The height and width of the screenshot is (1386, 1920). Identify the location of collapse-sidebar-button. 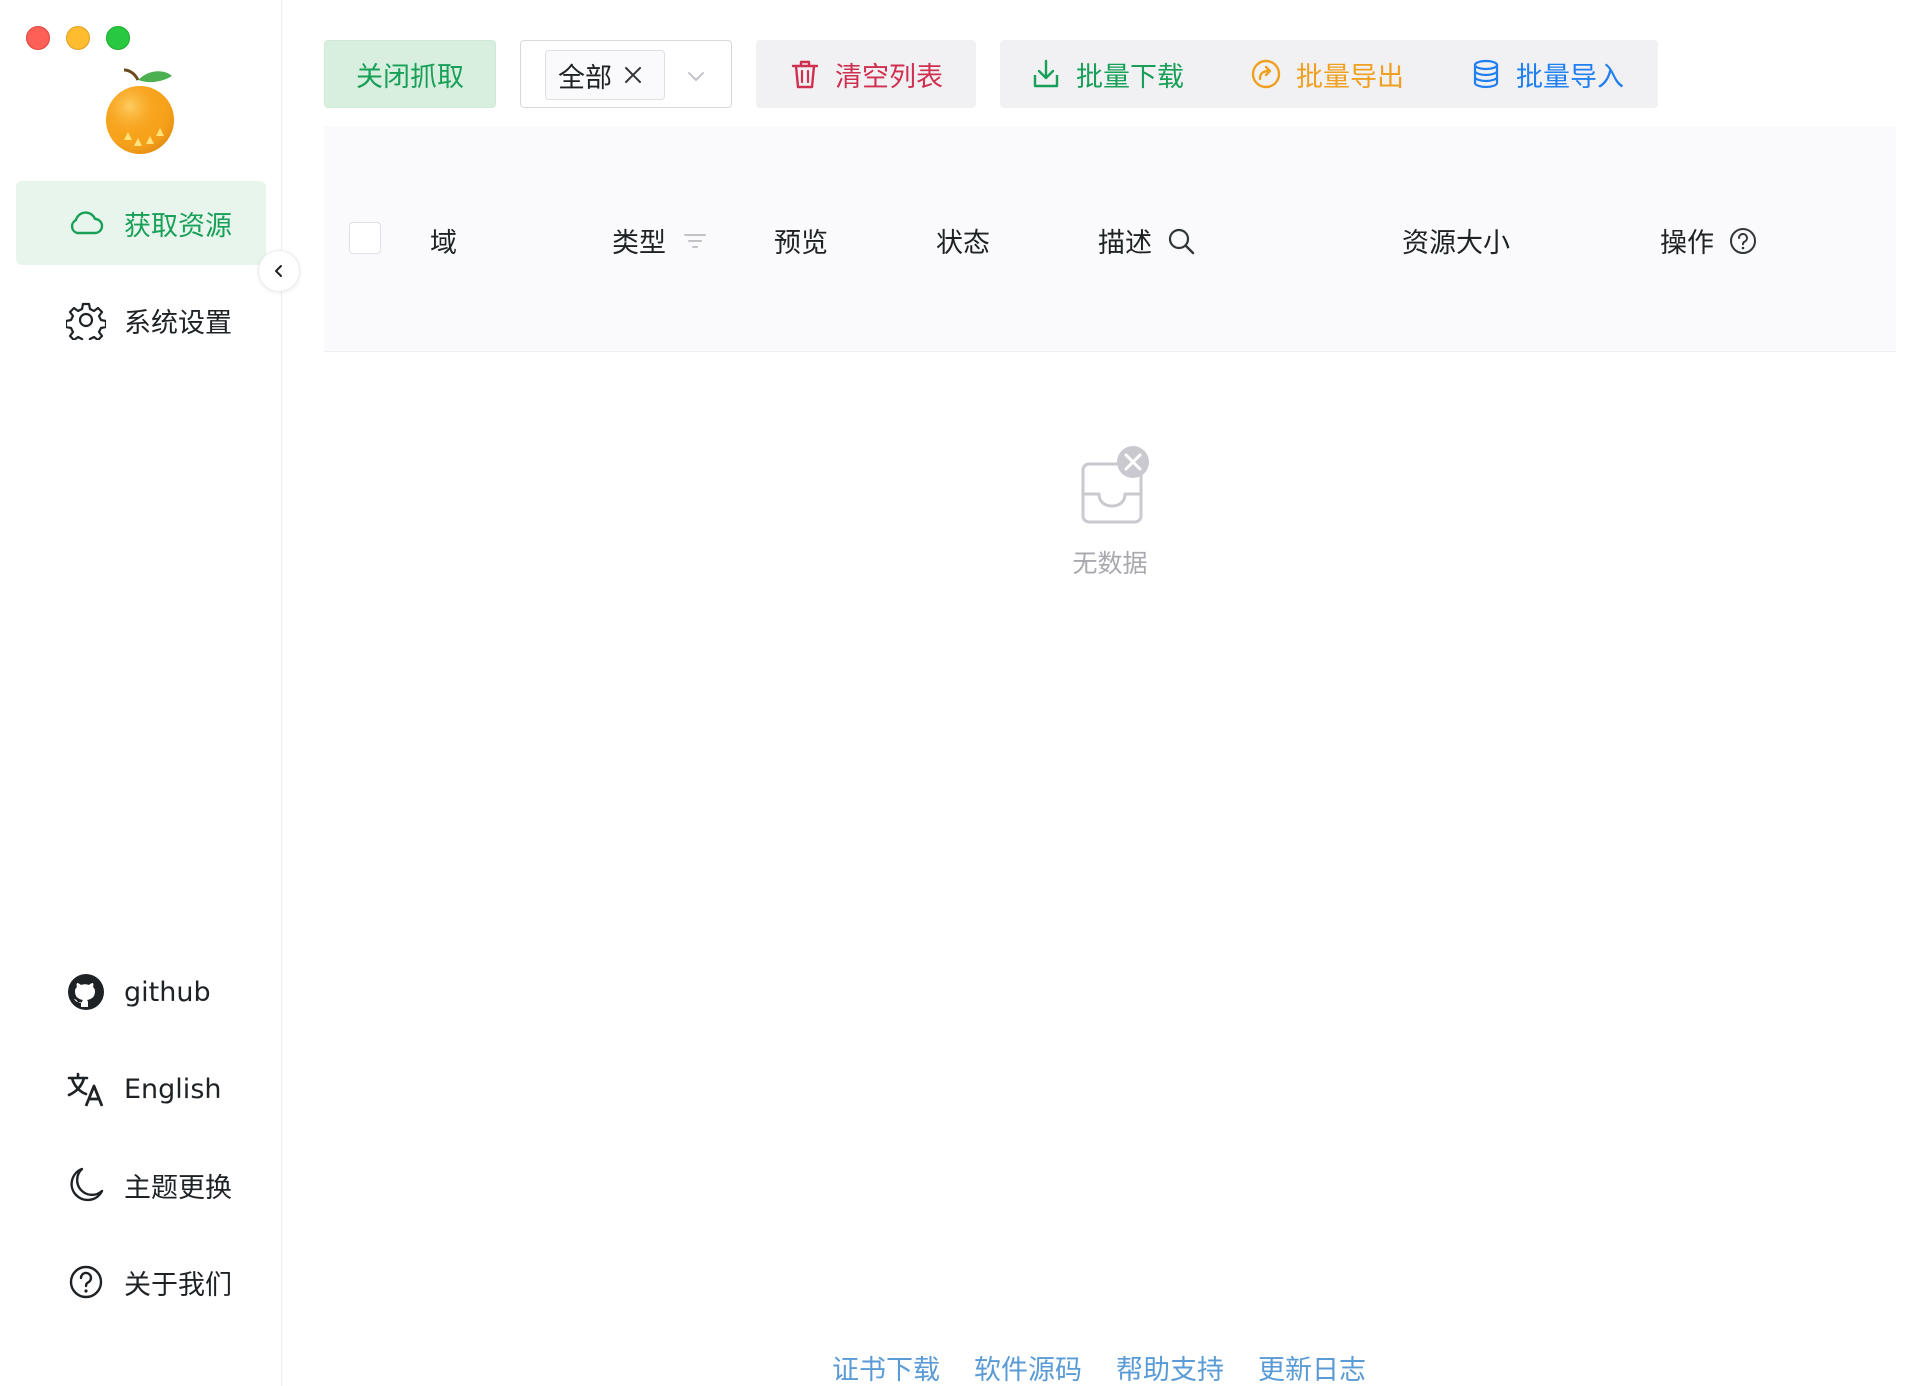
(279, 271).